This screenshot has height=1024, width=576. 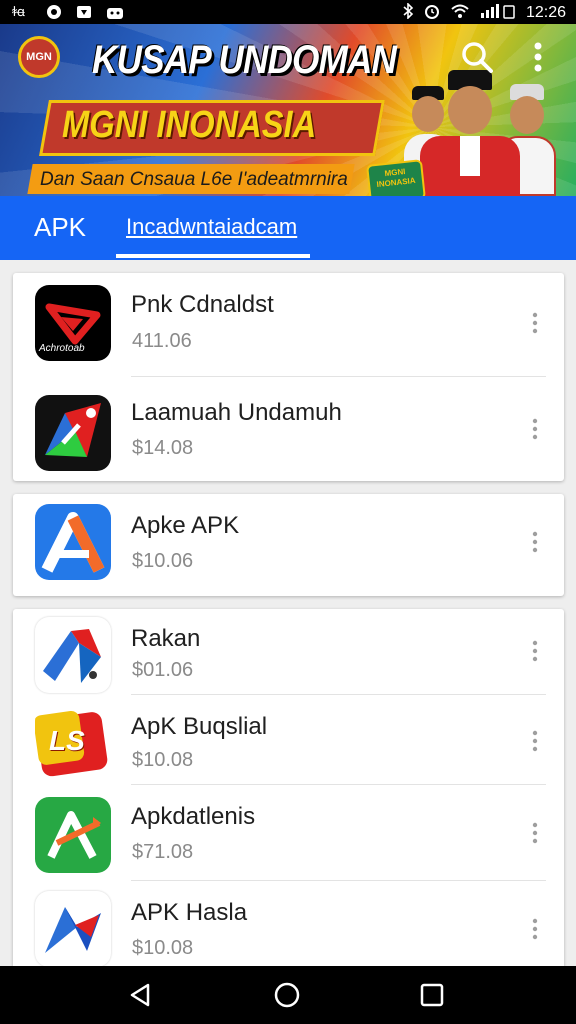 What do you see at coordinates (73, 542) in the screenshot?
I see `letter-a-logo-icon` at bounding box center [73, 542].